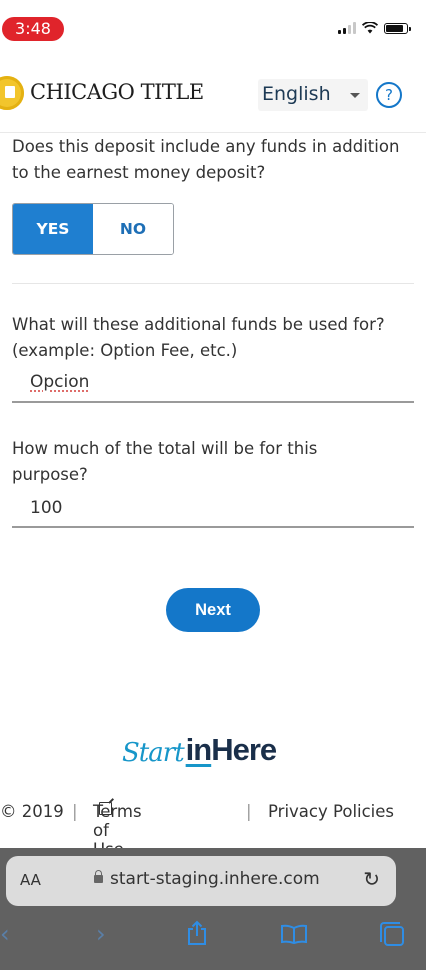 Image resolution: width=426 pixels, height=970 pixels. I want to click on forward-icon: ›, so click(101, 934).